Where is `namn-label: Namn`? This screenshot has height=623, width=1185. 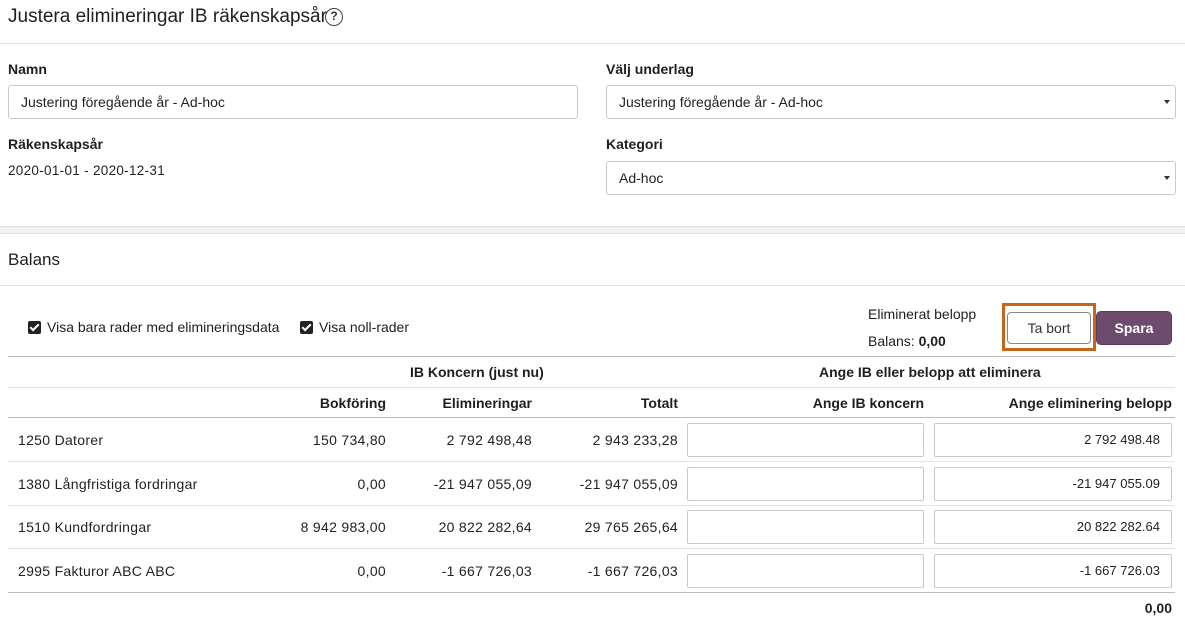 namn-label: Namn is located at coordinates (27, 69).